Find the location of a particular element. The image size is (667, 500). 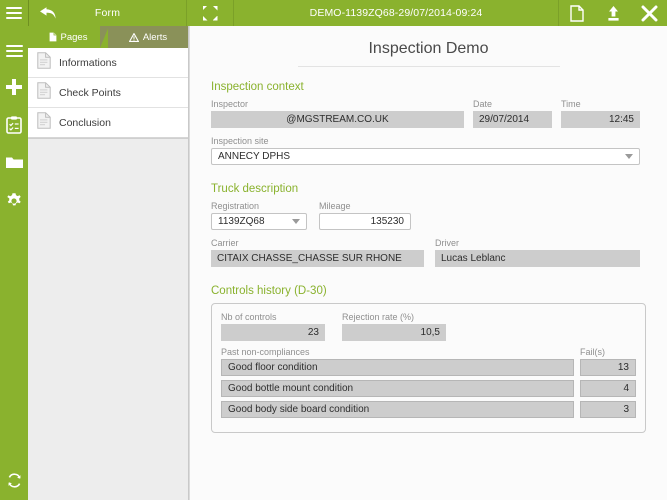

rail-settings-button is located at coordinates (14, 203).